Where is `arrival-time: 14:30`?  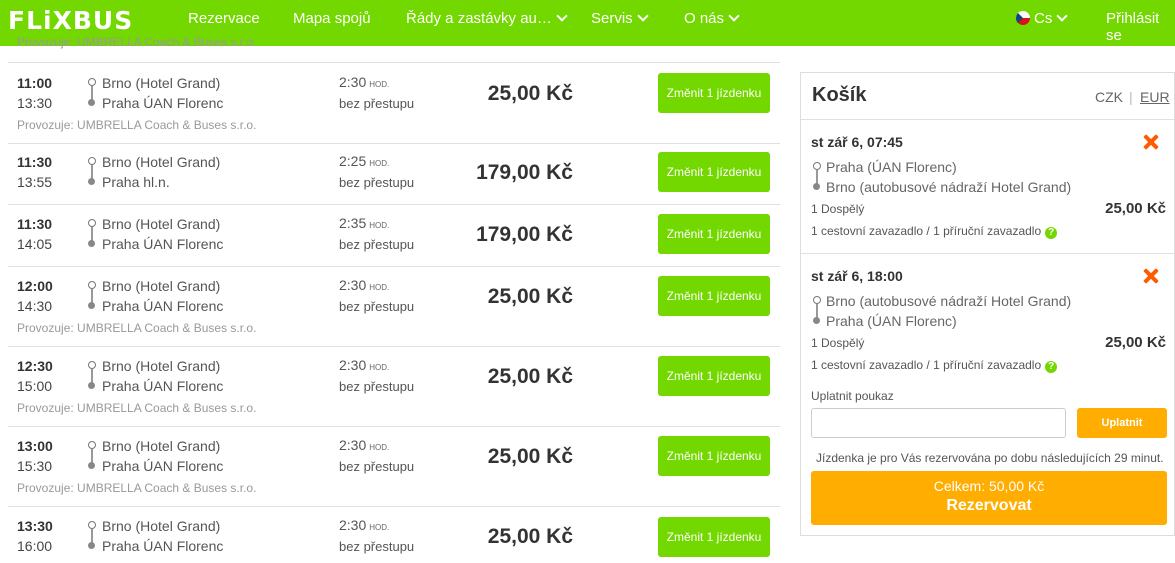 arrival-time: 14:30 is located at coordinates (35, 306).